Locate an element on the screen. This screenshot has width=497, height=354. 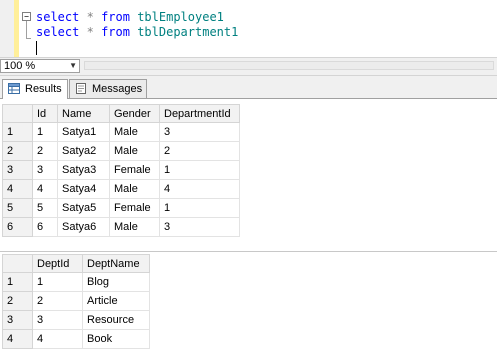
table-name: tblEmployee1 is located at coordinates (180, 17).